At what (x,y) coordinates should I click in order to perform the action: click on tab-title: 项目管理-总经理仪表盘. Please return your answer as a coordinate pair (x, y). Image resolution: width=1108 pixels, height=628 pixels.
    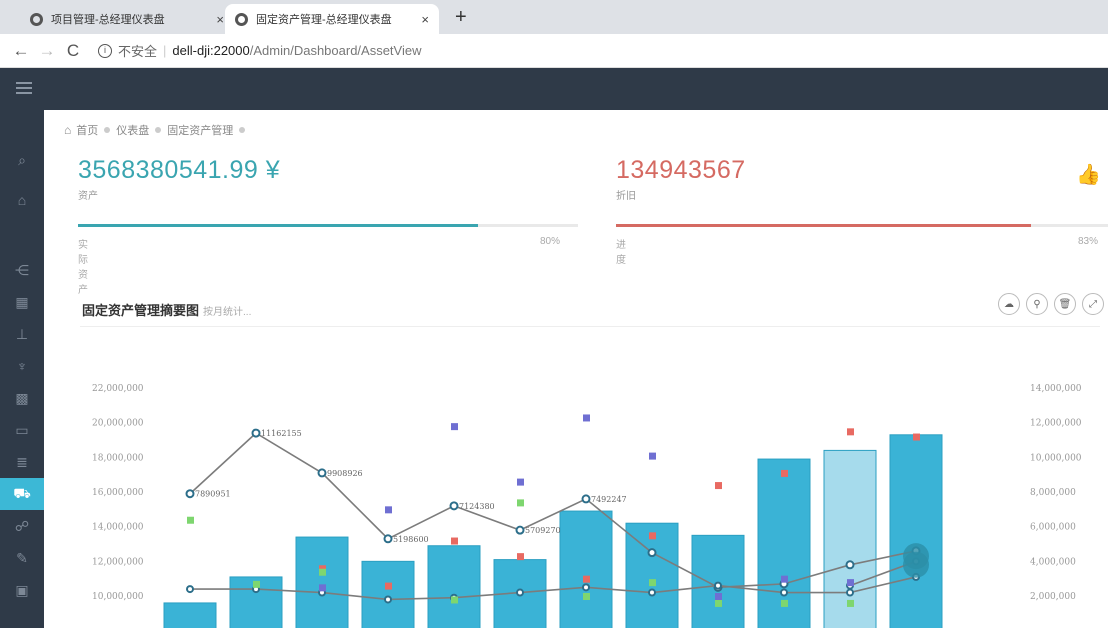
    Looking at the image, I should click on (108, 20).